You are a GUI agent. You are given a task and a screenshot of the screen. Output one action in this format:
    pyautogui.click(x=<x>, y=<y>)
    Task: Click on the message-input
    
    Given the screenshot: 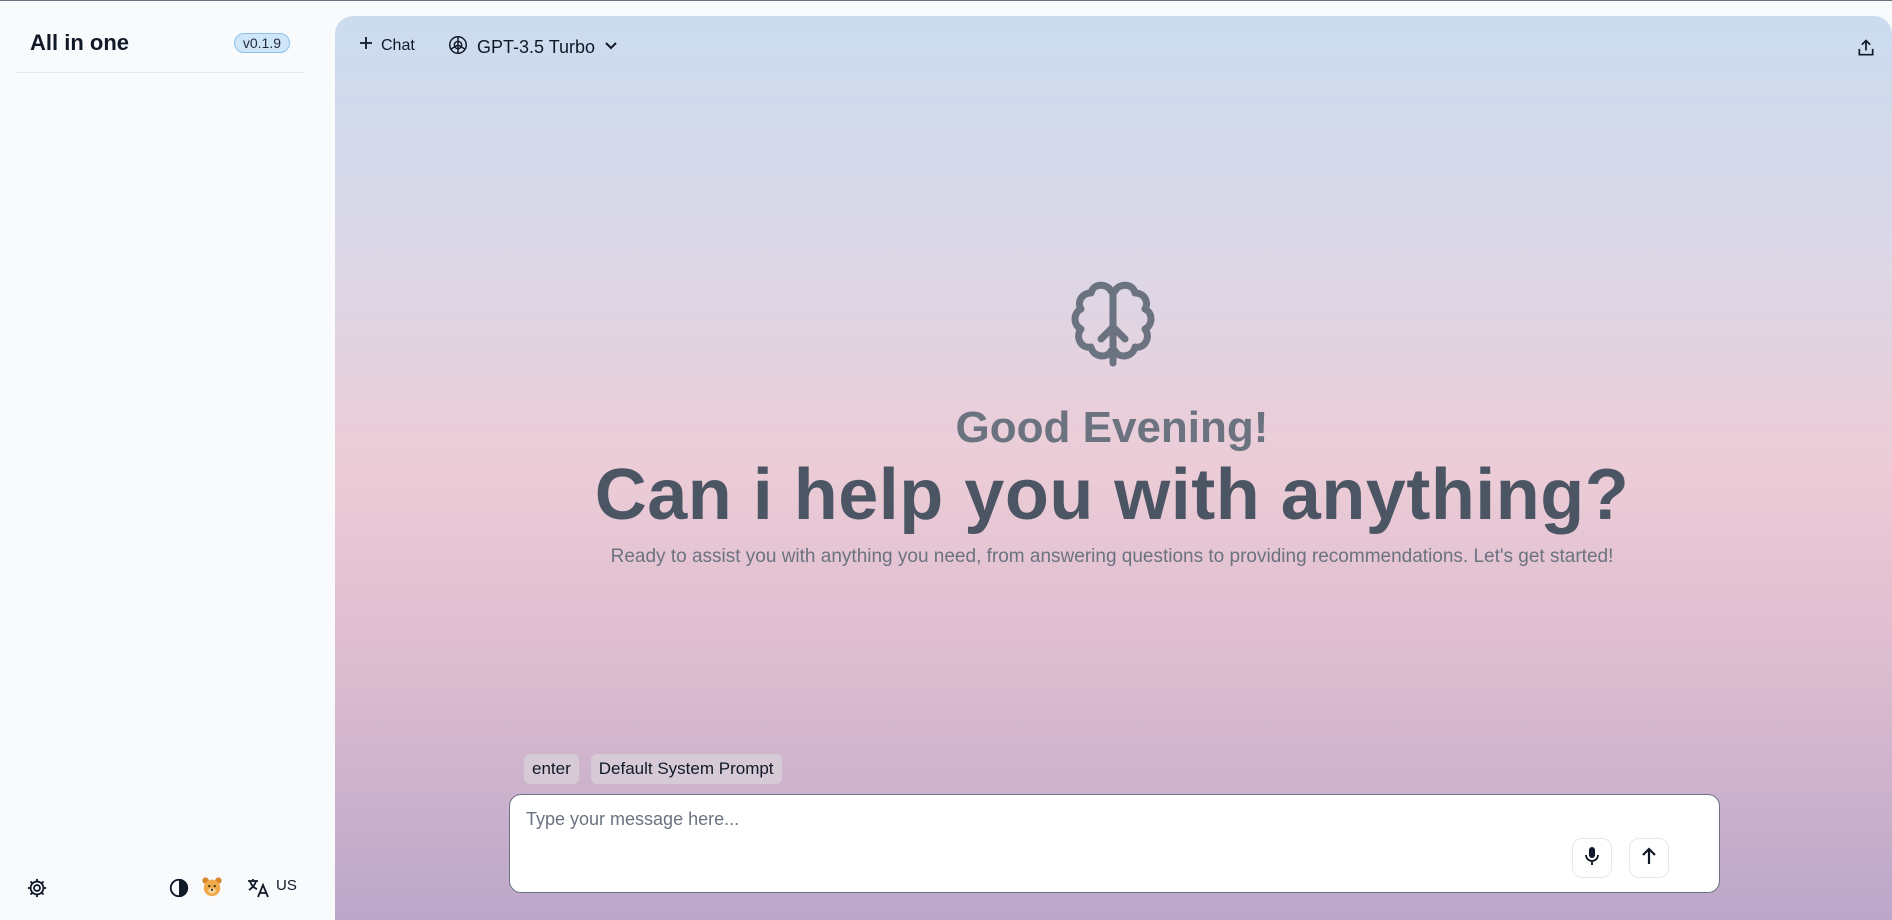 What is the action you would take?
    pyautogui.click(x=1026, y=819)
    